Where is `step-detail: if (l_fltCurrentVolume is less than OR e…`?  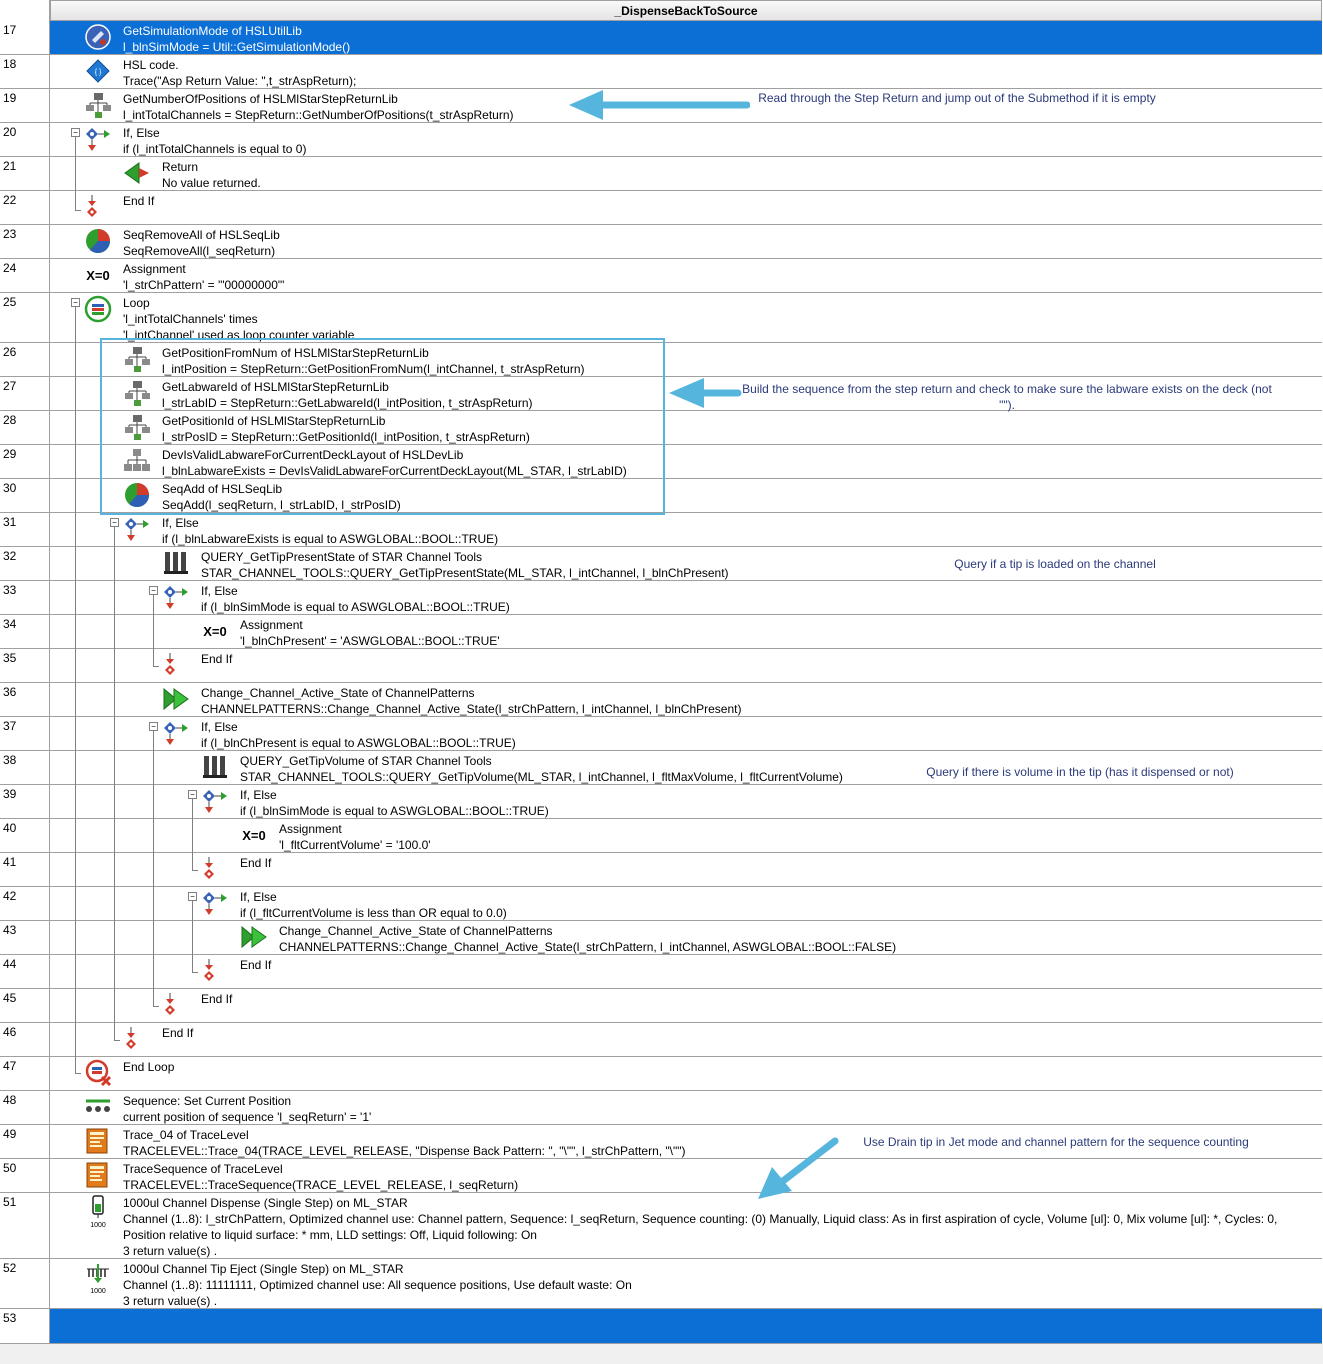
step-detail: if (l_fltCurrentVolume is less than OR e… is located at coordinates (373, 913).